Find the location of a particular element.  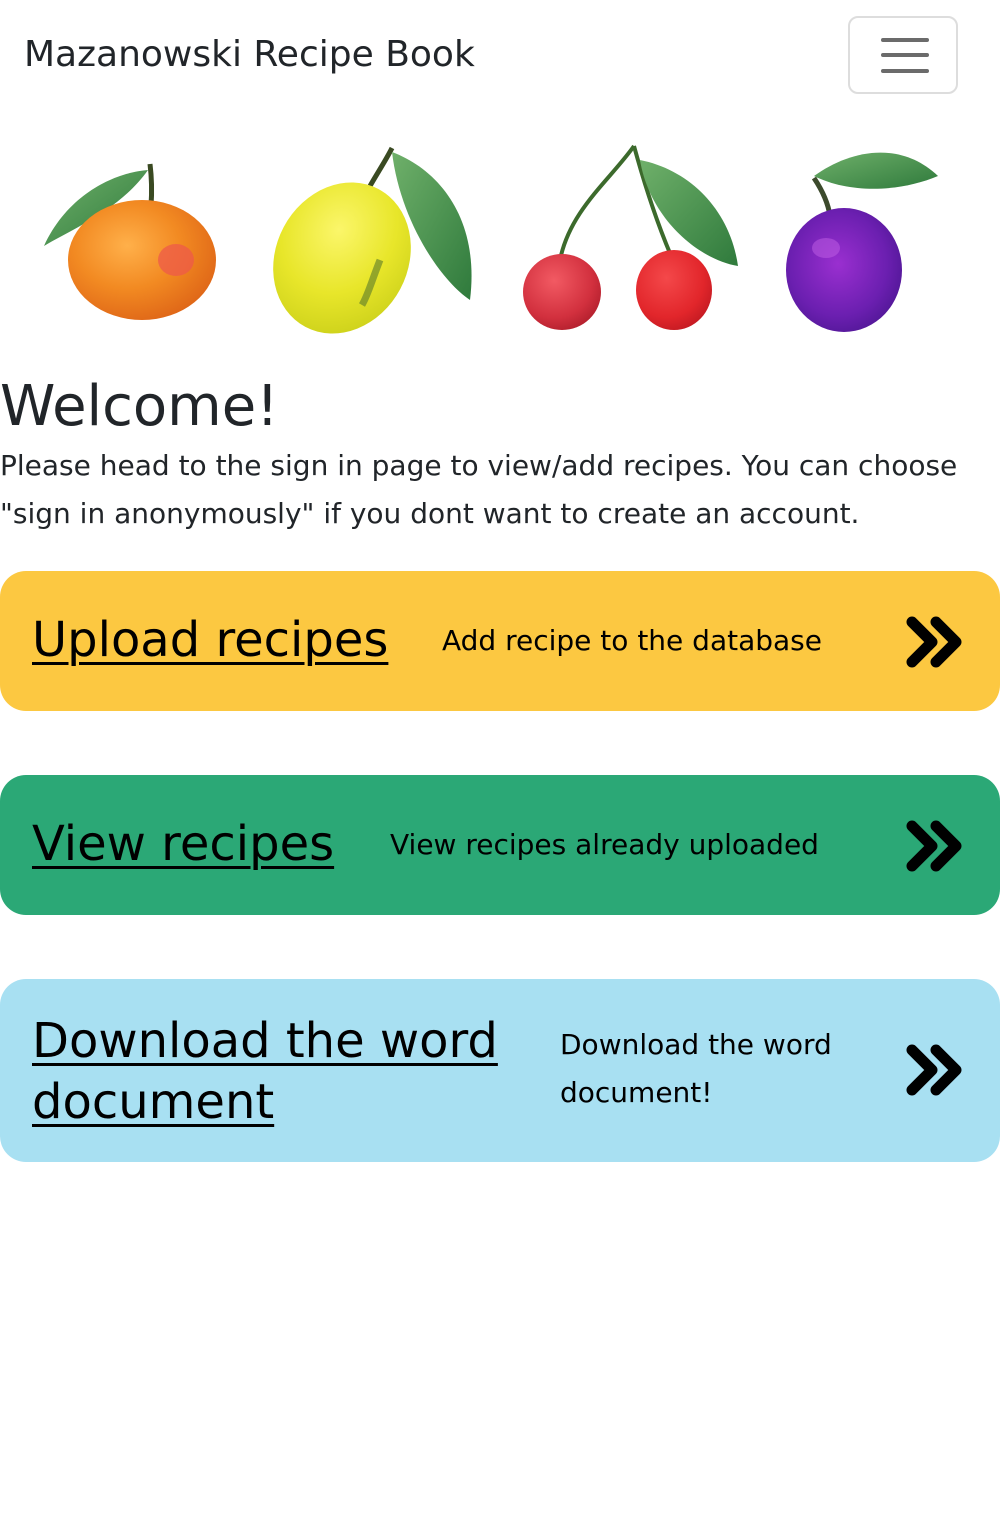

fruit-banner is located at coordinates (491, 239).